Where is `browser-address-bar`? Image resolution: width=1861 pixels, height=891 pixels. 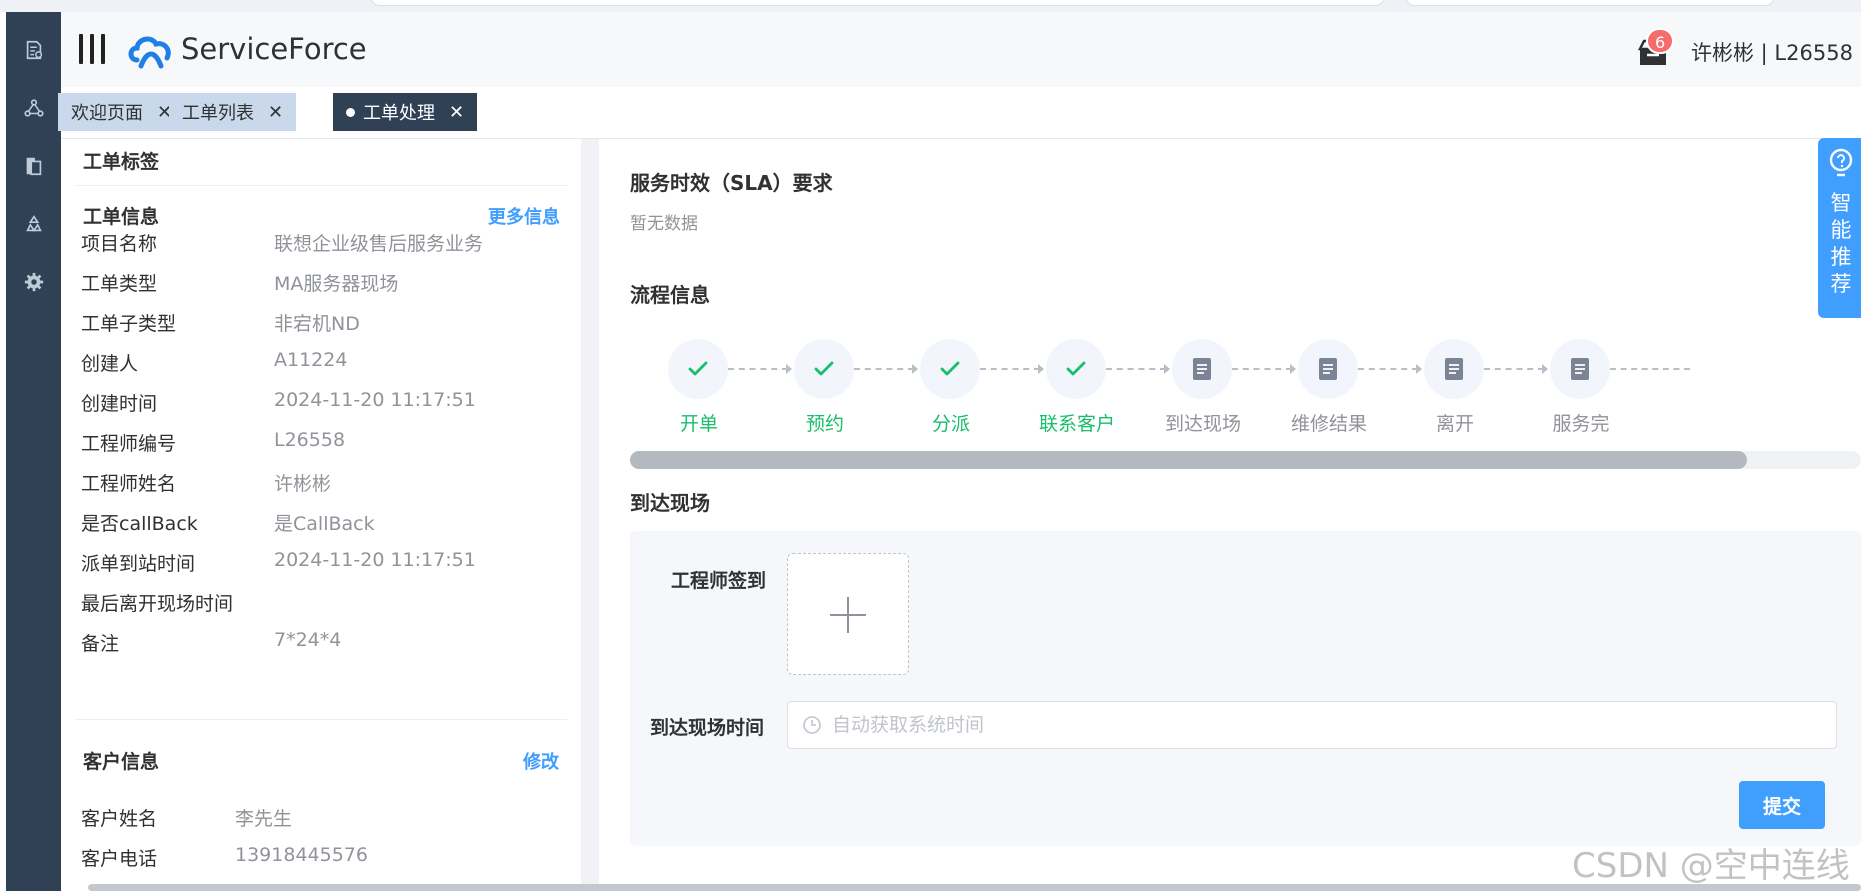 browser-address-bar is located at coordinates (877, 3).